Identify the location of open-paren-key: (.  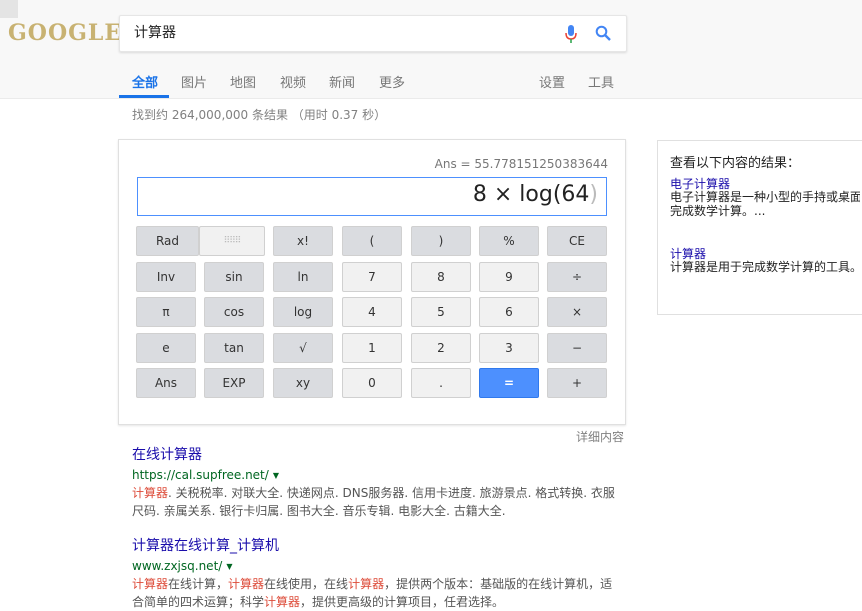
(372, 241).